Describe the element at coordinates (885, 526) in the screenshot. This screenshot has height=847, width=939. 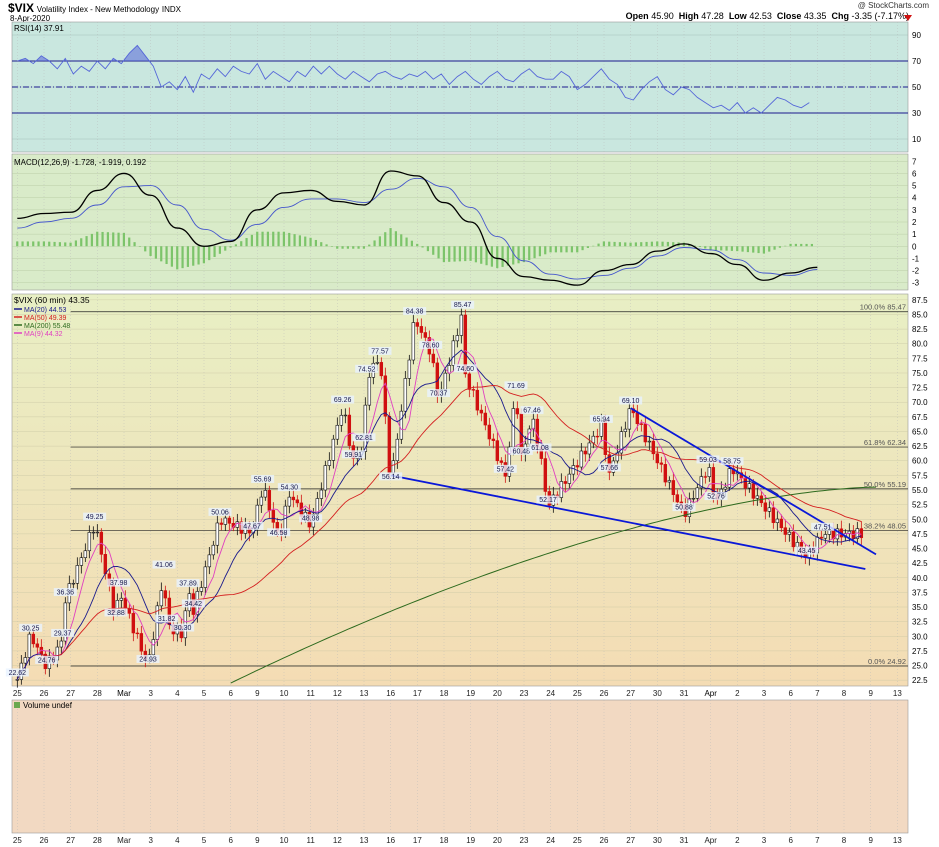
I see `fib-label: 38.2% 48.05` at that location.